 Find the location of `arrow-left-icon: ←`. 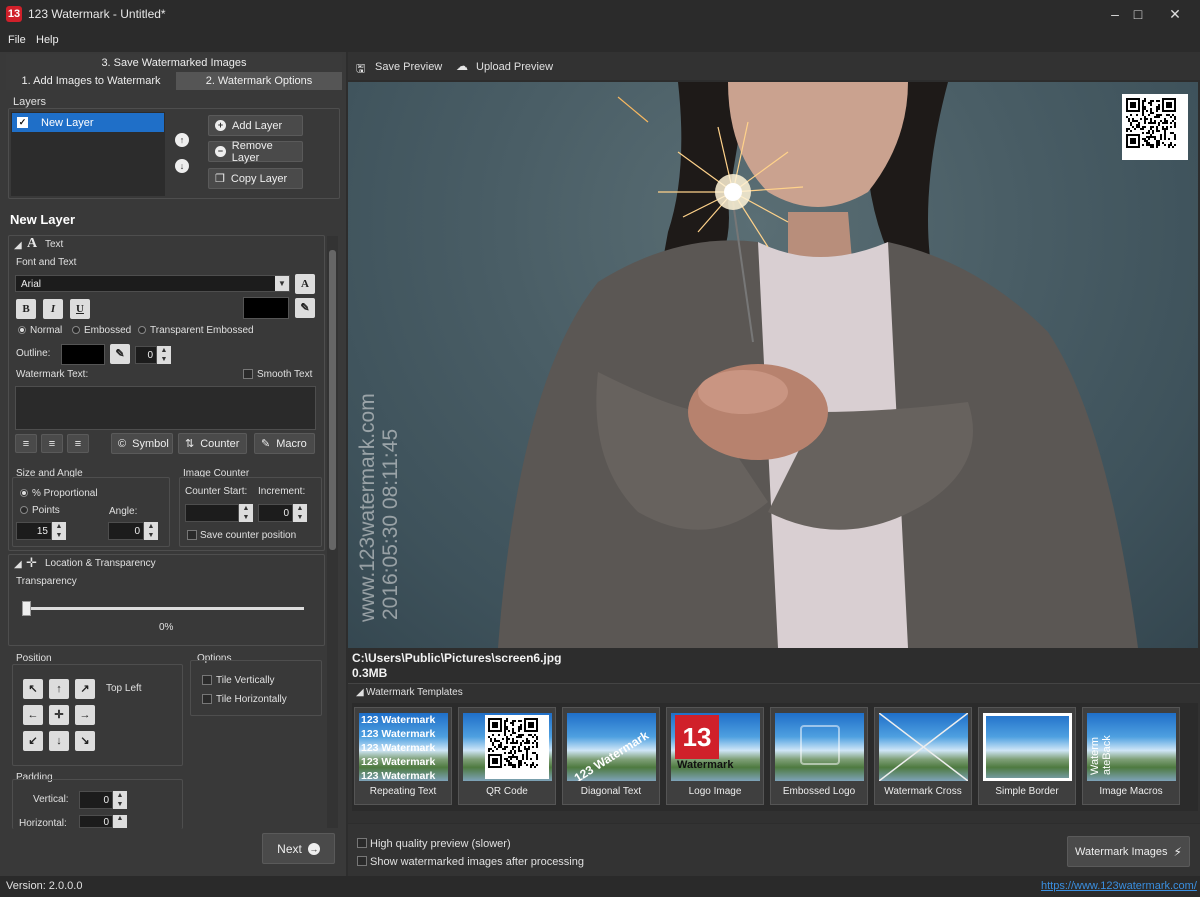

arrow-left-icon: ← is located at coordinates (33, 715).